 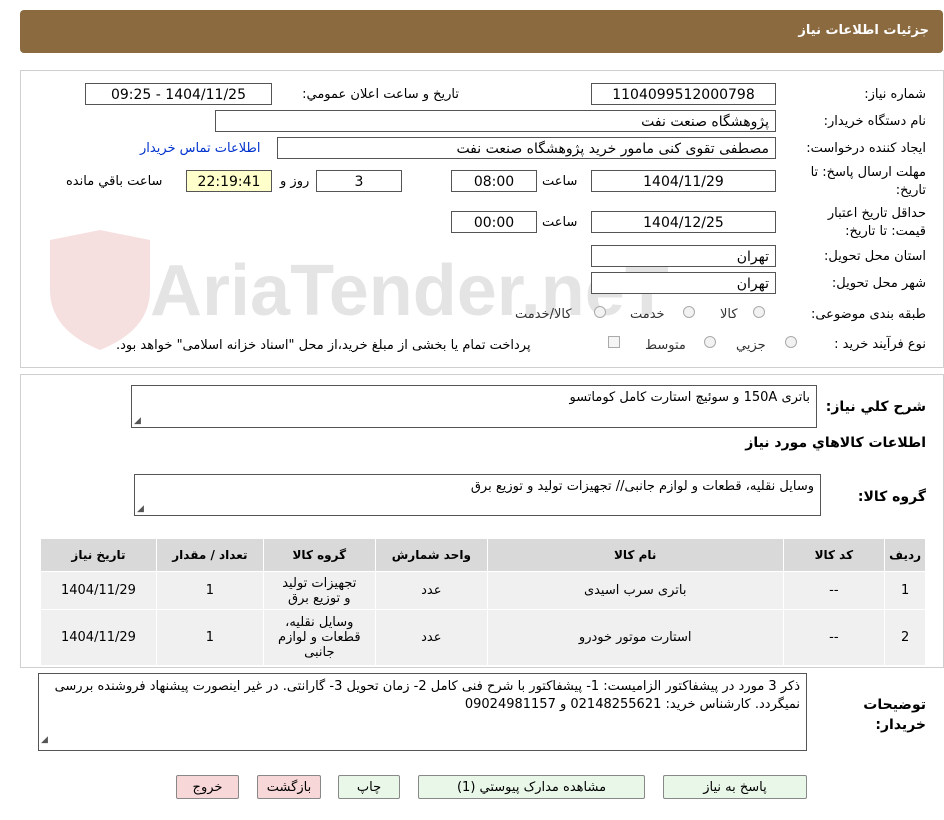 I want to click on cell-row: 1, so click(x=905, y=590).